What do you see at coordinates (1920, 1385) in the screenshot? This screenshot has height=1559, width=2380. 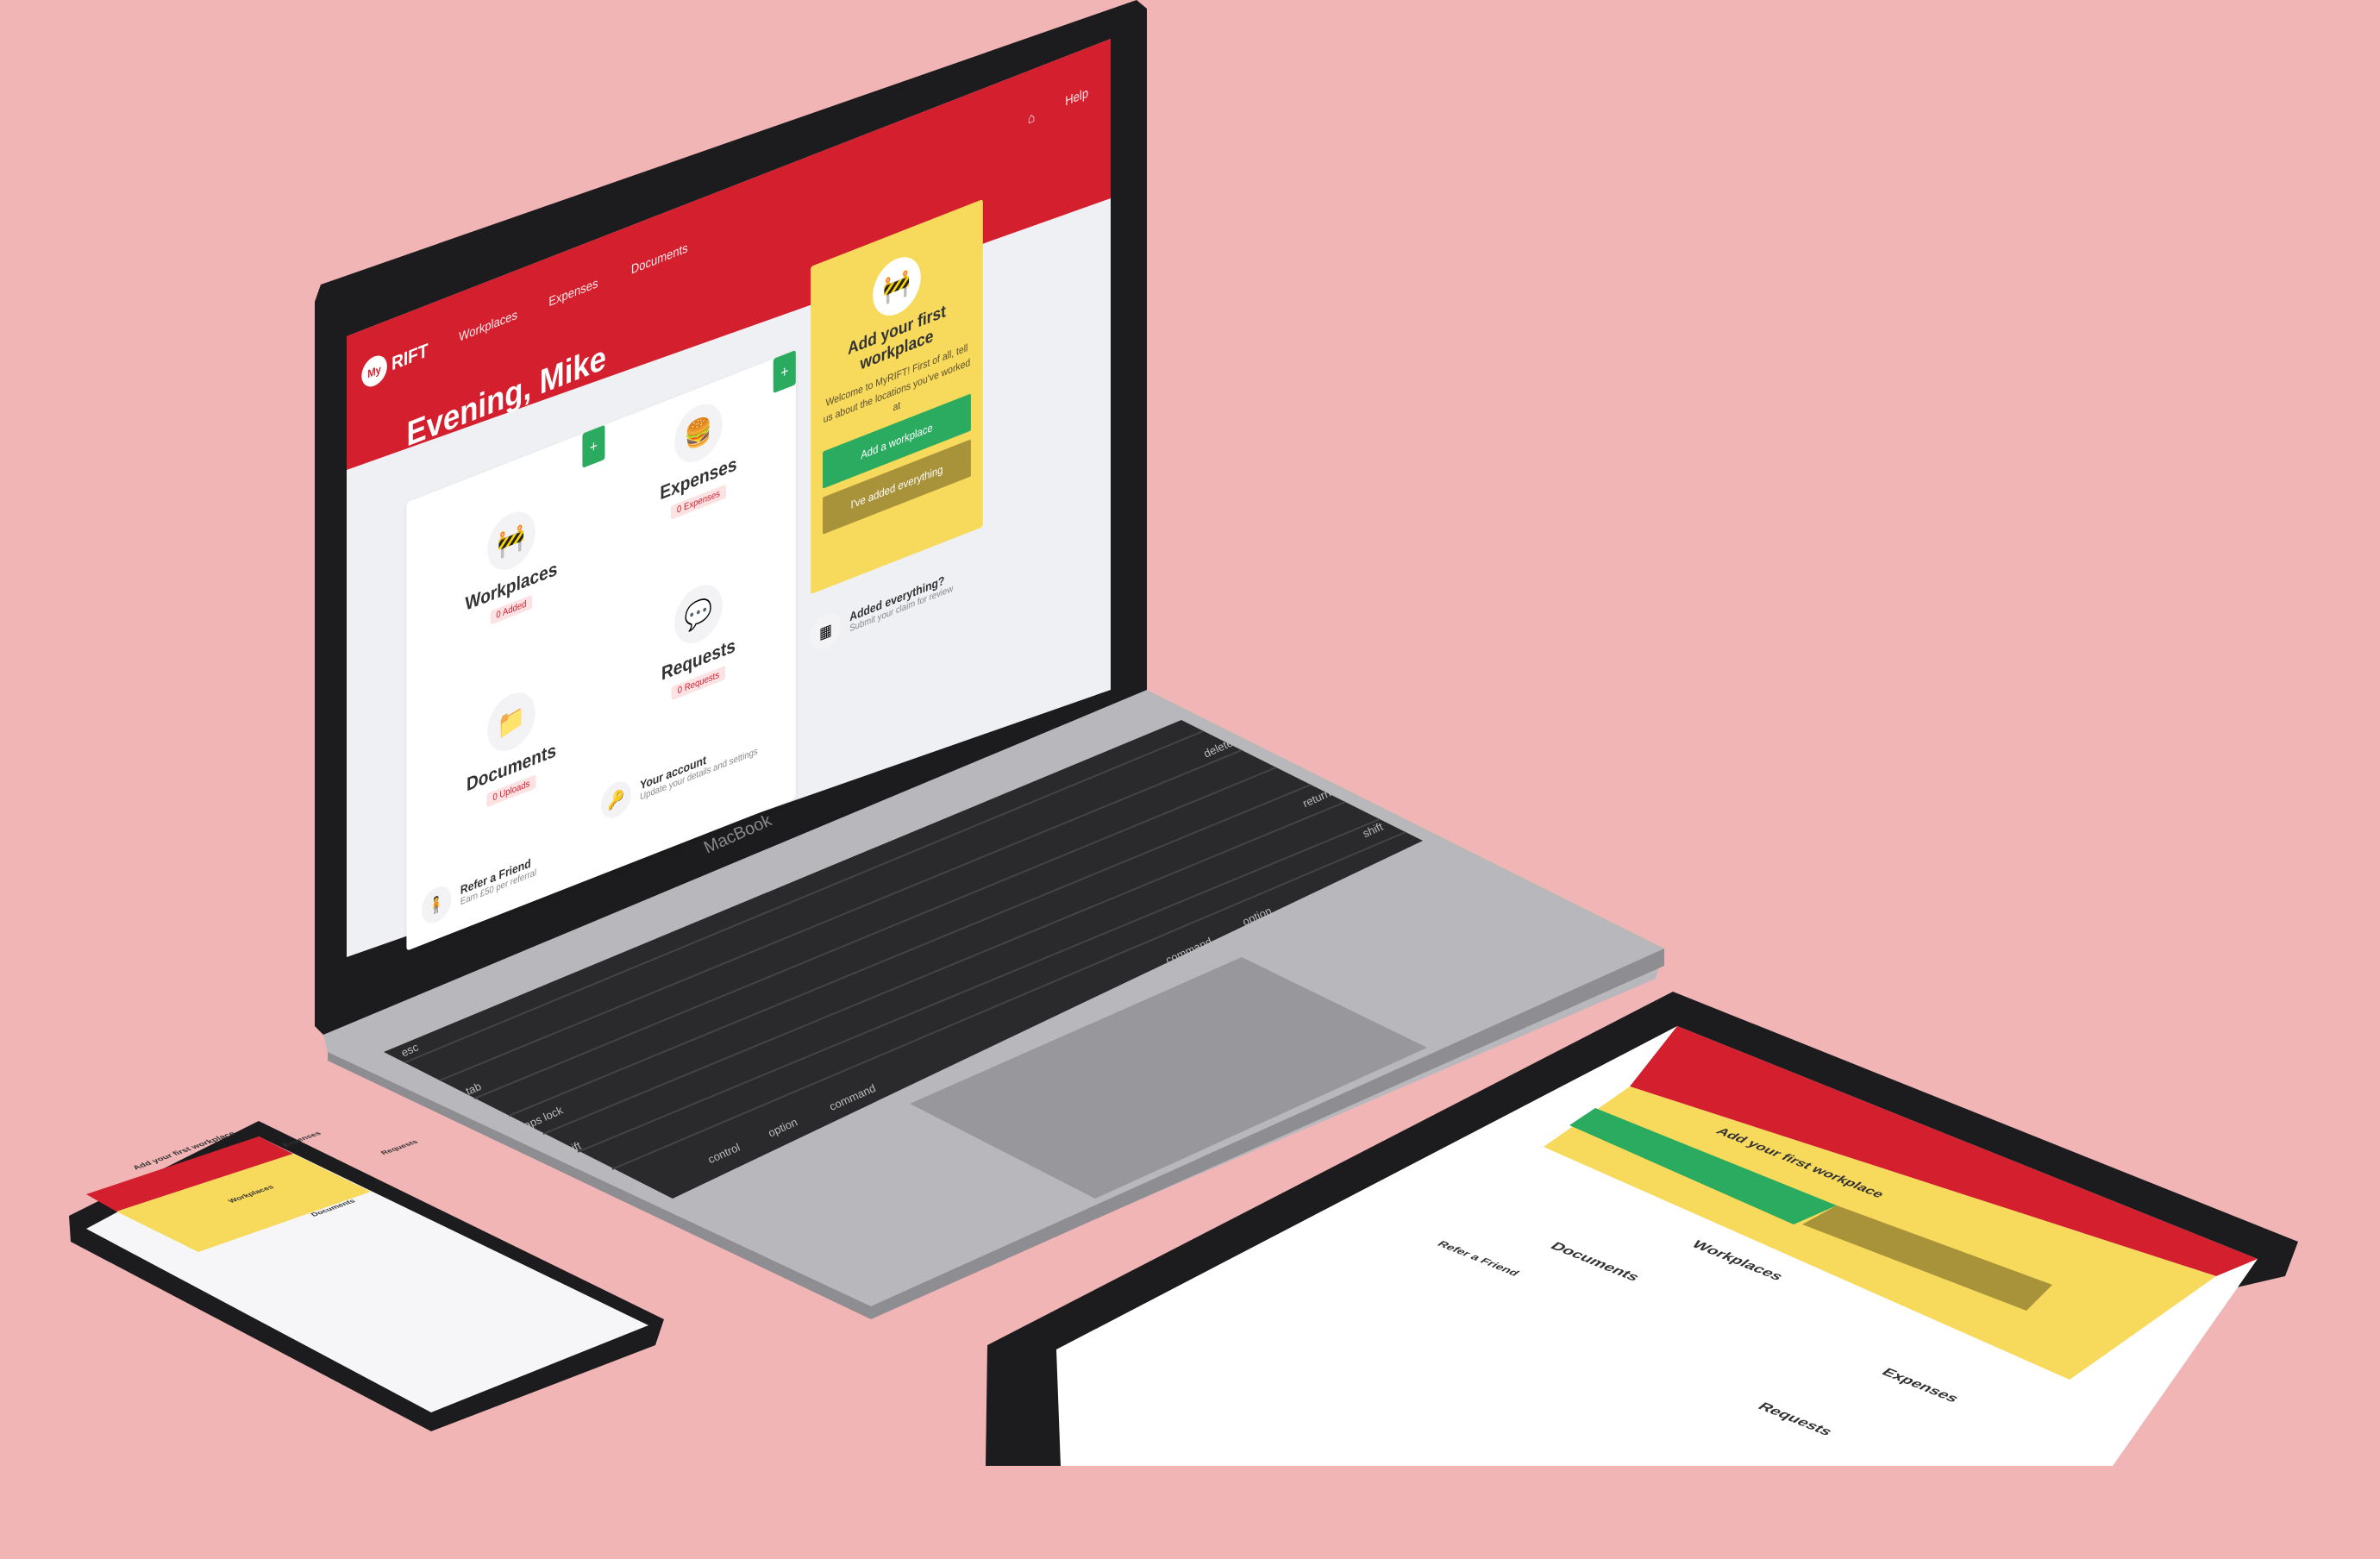 I see `tablet-tile-expenses: Expenses` at bounding box center [1920, 1385].